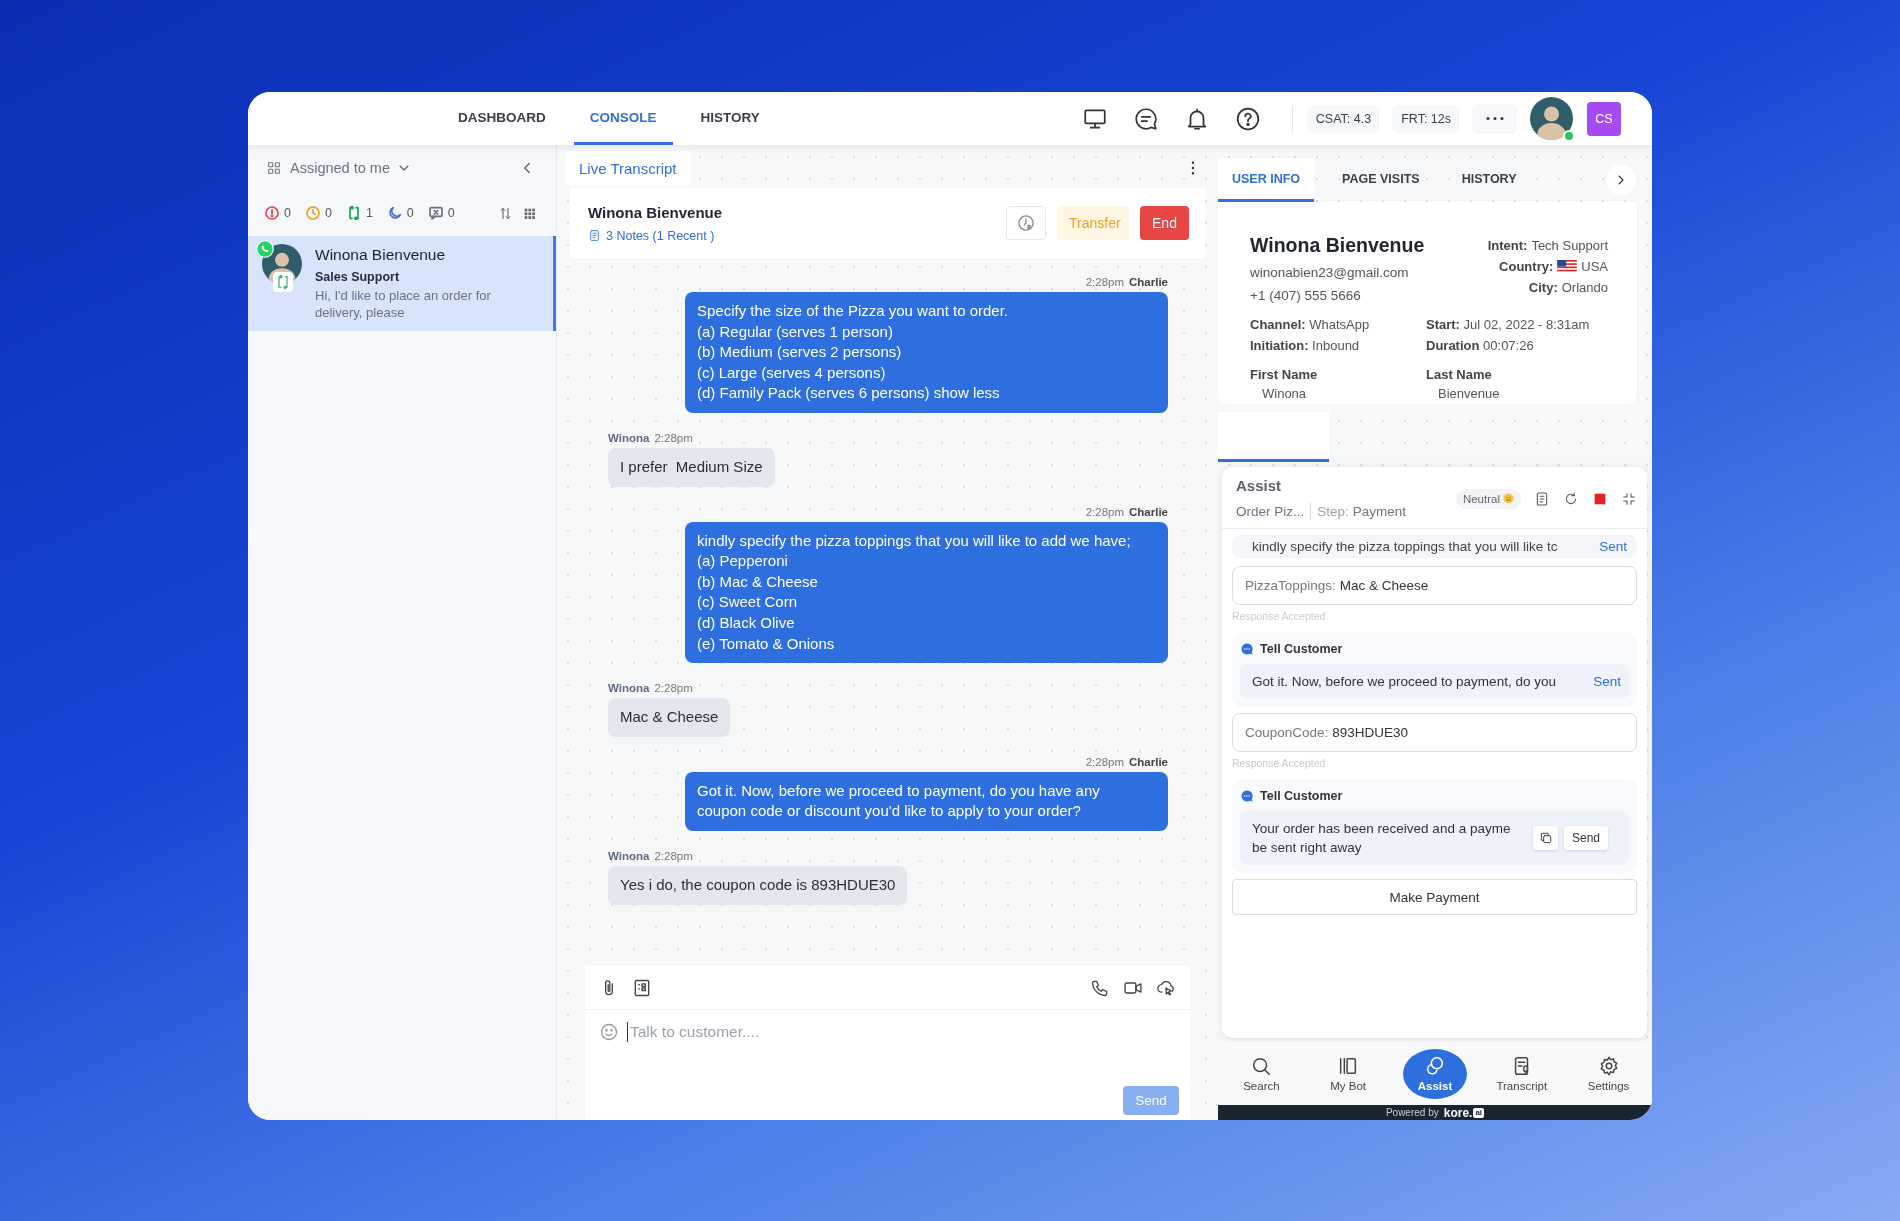 The height and width of the screenshot is (1221, 1900). I want to click on refresh-icon, so click(1571, 498).